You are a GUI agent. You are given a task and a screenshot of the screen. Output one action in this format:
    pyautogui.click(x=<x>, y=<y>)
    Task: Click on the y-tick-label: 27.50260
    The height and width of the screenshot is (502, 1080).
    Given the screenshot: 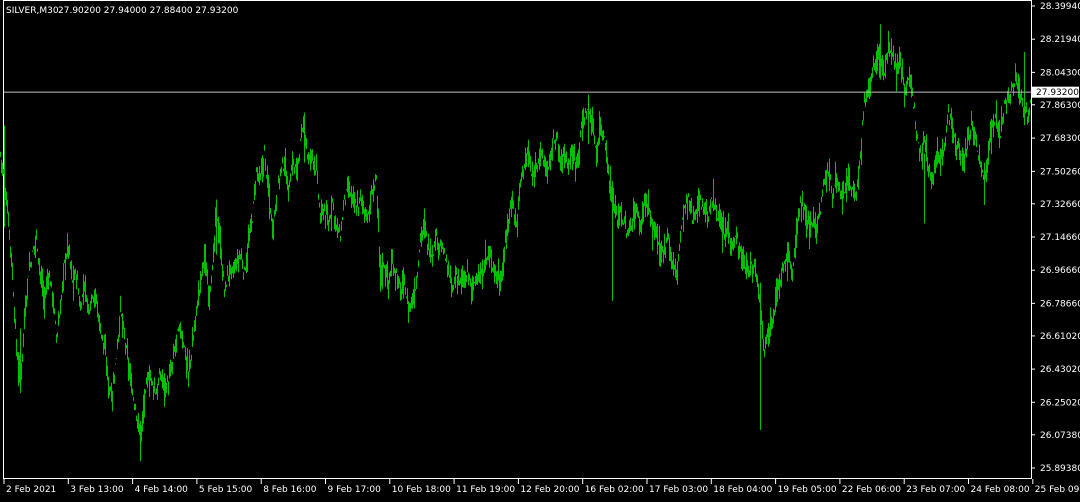 What is the action you would take?
    pyautogui.click(x=1060, y=172)
    